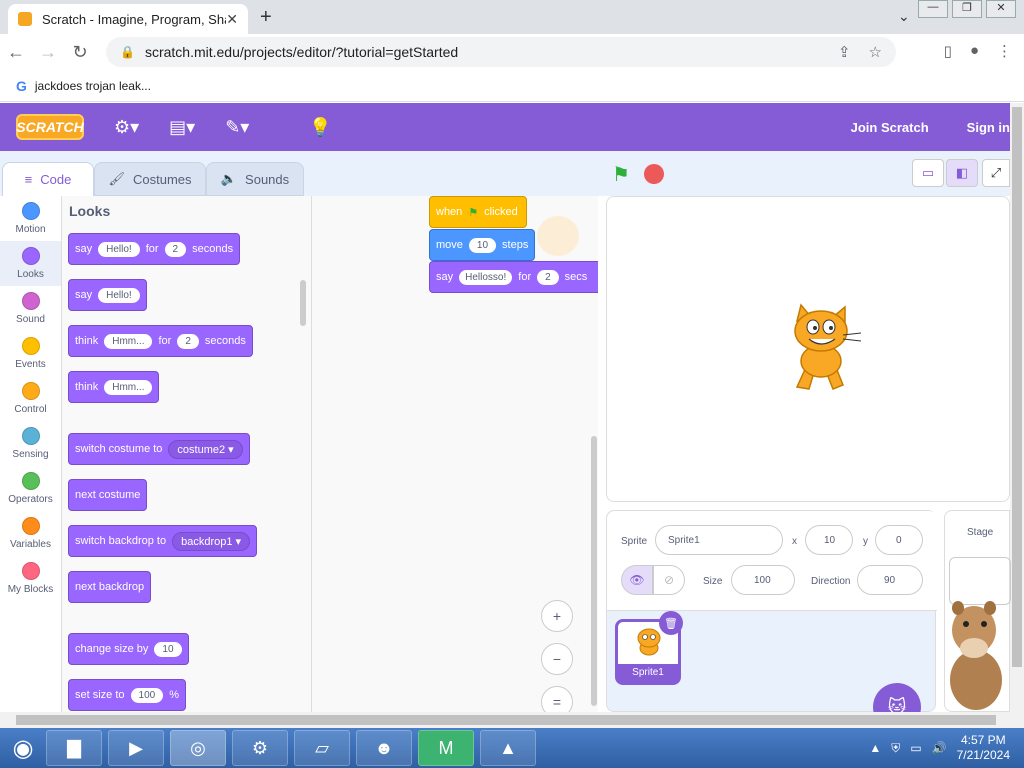 Image resolution: width=1024 pixels, height=768 pixels. I want to click on move-steps-block: move 10 steps, so click(482, 245).